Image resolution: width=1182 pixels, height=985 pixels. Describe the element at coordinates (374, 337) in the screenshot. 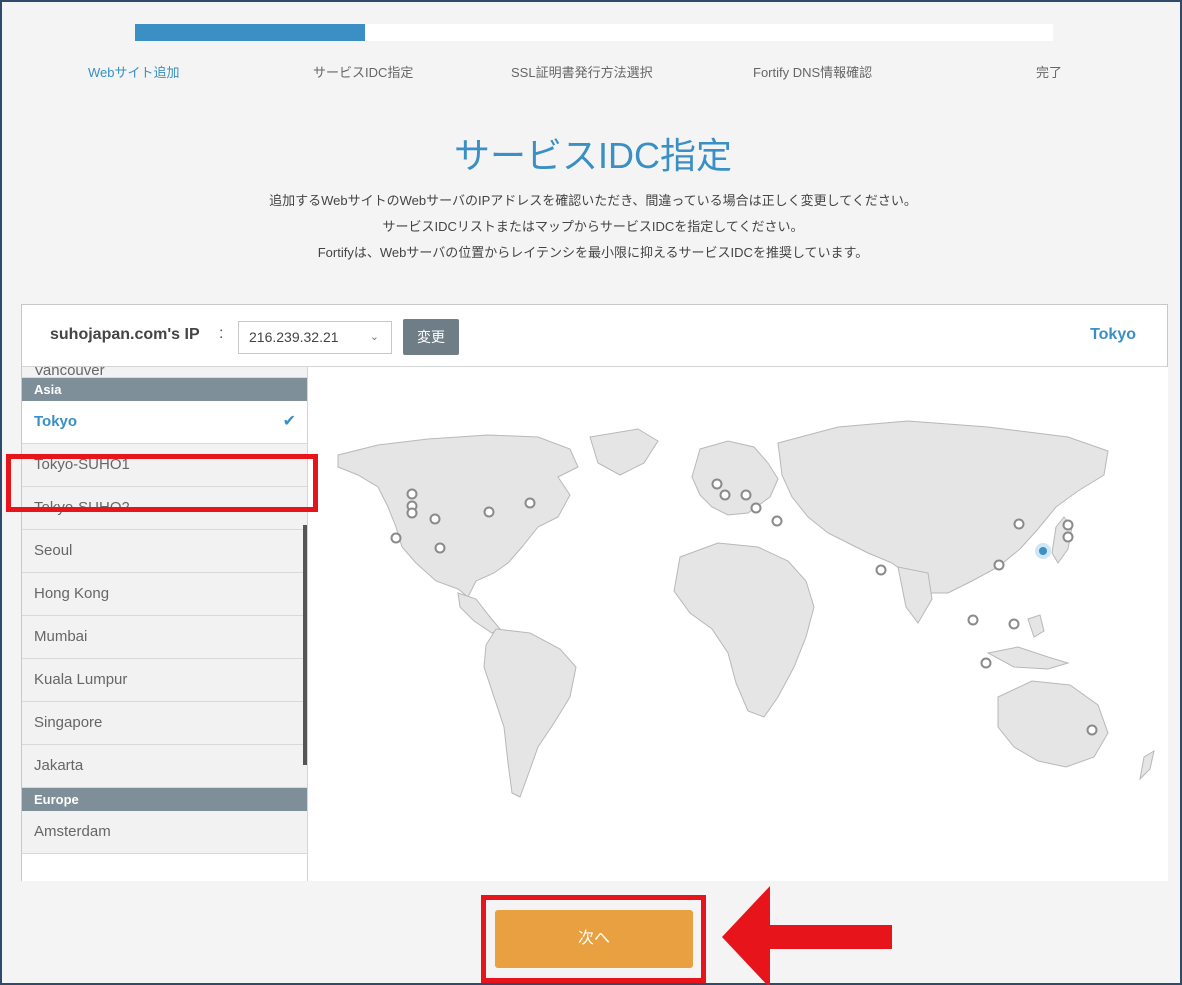

I see `chevron-down-icon: ⌄` at that location.